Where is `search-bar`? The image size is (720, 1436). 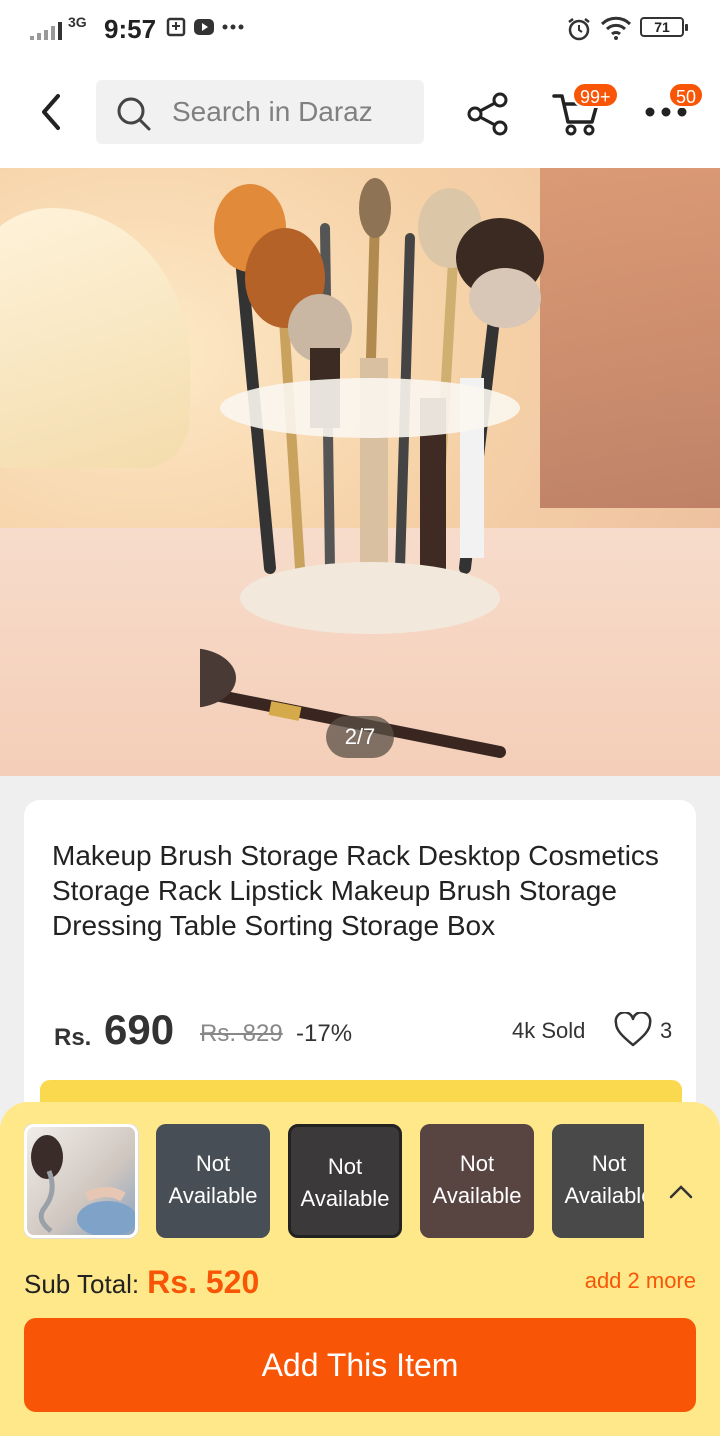
search-bar is located at coordinates (260, 112).